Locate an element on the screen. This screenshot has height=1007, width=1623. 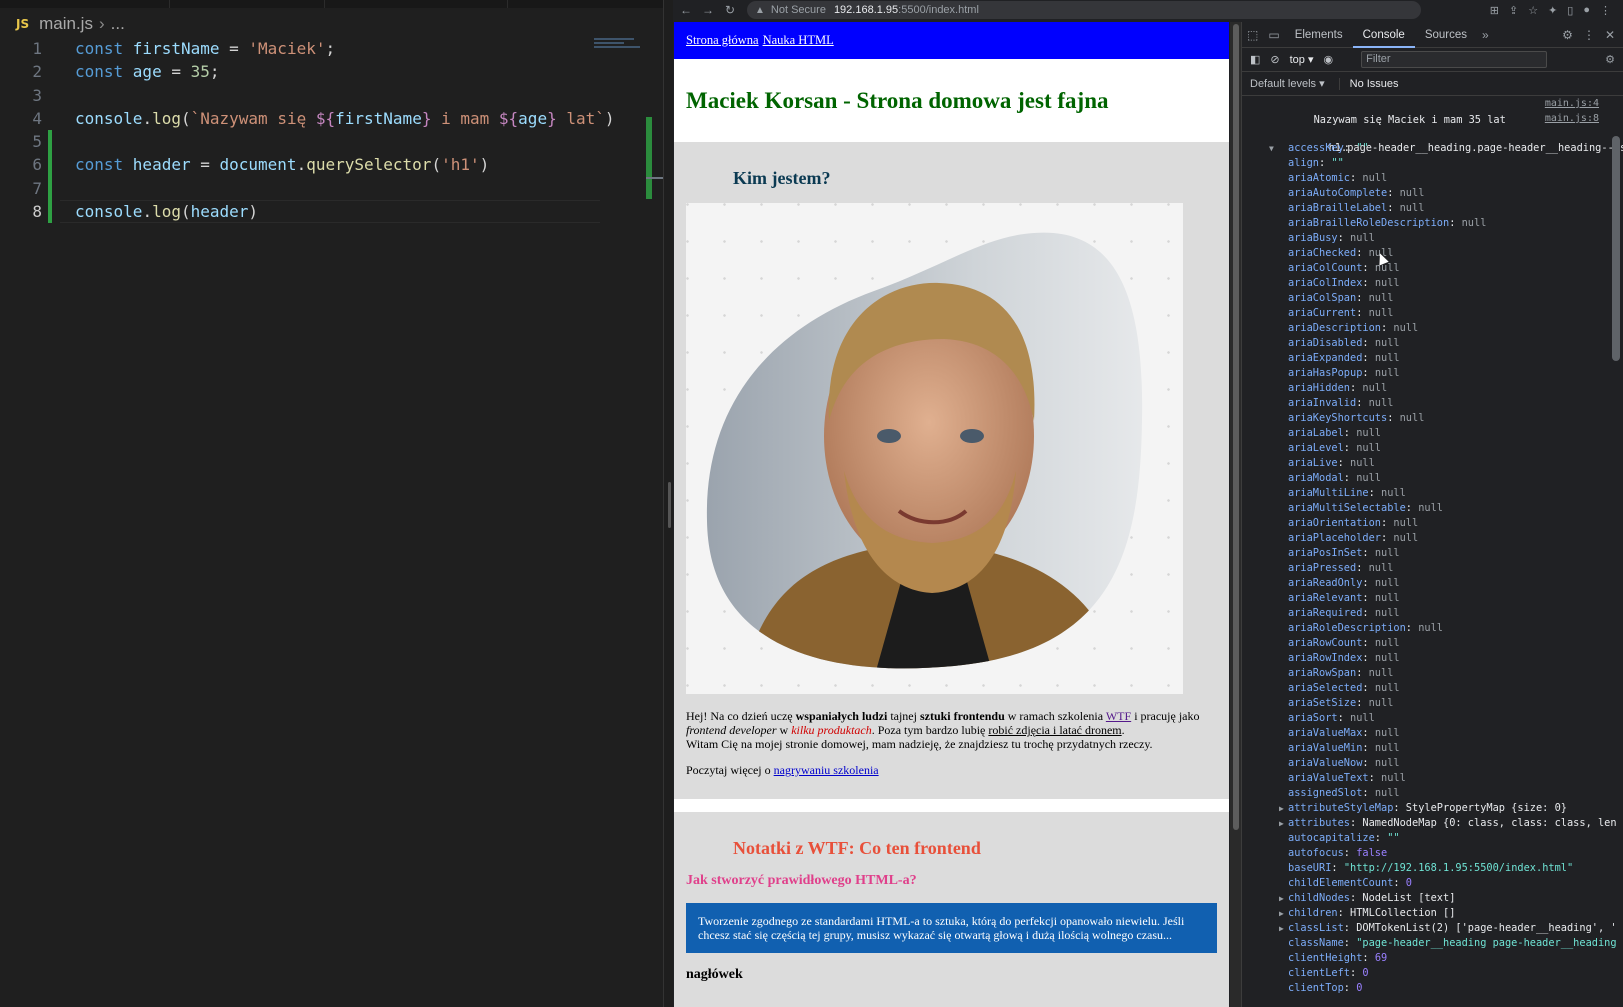
object-property: ariaRowCount: null is located at coordinates (1432, 643).